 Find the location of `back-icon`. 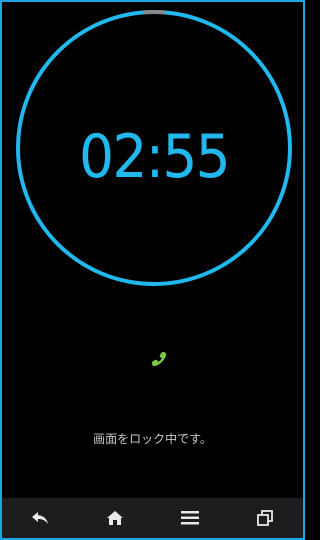

back-icon is located at coordinates (39, 518).